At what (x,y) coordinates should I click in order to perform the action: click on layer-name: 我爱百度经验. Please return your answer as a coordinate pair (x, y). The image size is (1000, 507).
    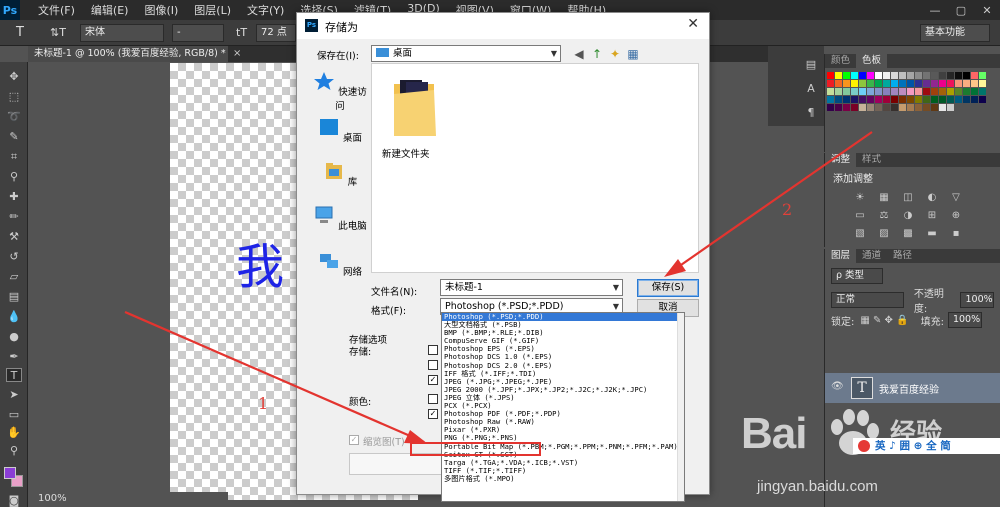
    Looking at the image, I should click on (909, 388).